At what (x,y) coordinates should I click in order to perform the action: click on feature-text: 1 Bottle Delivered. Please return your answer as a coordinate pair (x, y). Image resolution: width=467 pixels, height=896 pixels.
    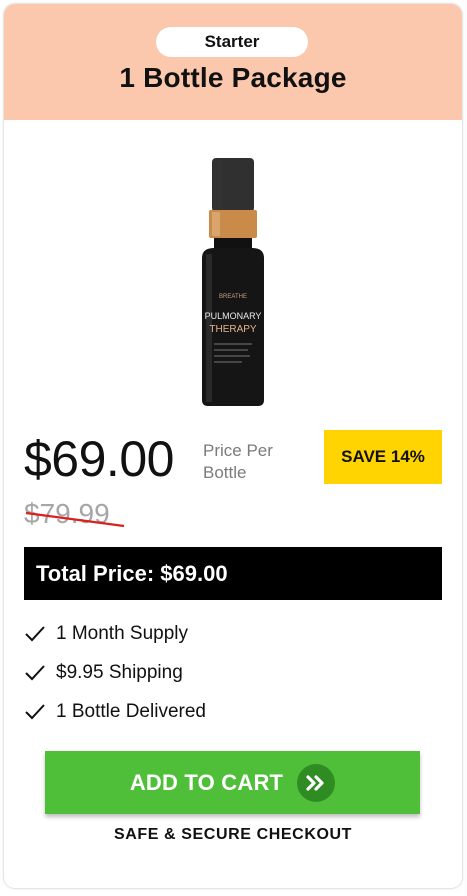
    Looking at the image, I should click on (131, 711).